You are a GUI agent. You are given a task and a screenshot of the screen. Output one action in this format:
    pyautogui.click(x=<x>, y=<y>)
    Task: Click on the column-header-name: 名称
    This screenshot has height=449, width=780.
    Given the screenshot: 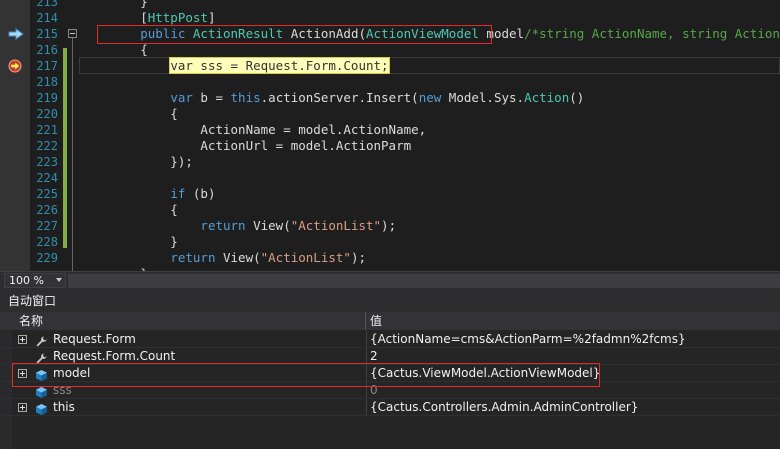 What is the action you would take?
    pyautogui.click(x=190, y=321)
    